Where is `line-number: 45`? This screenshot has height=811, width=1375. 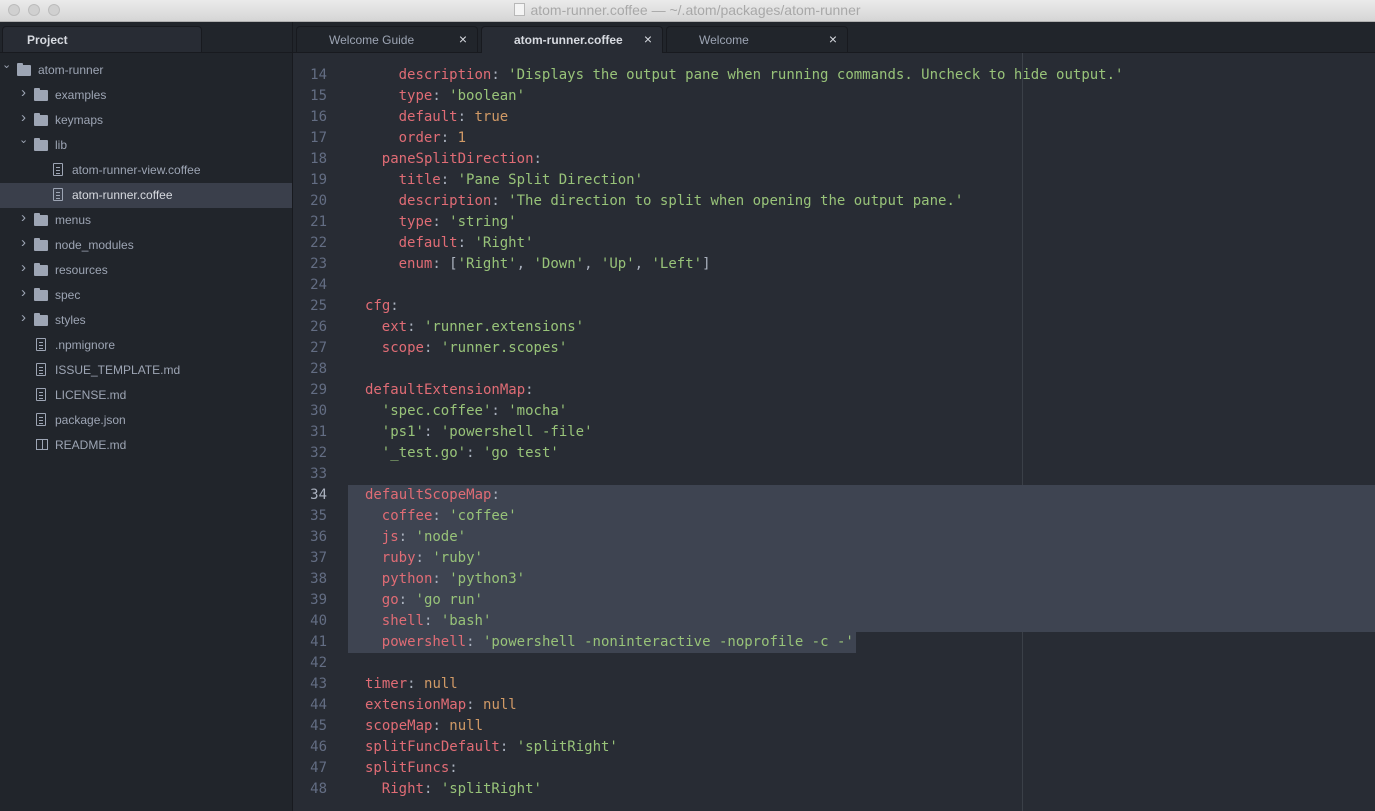
line-number: 45 is located at coordinates (318, 726).